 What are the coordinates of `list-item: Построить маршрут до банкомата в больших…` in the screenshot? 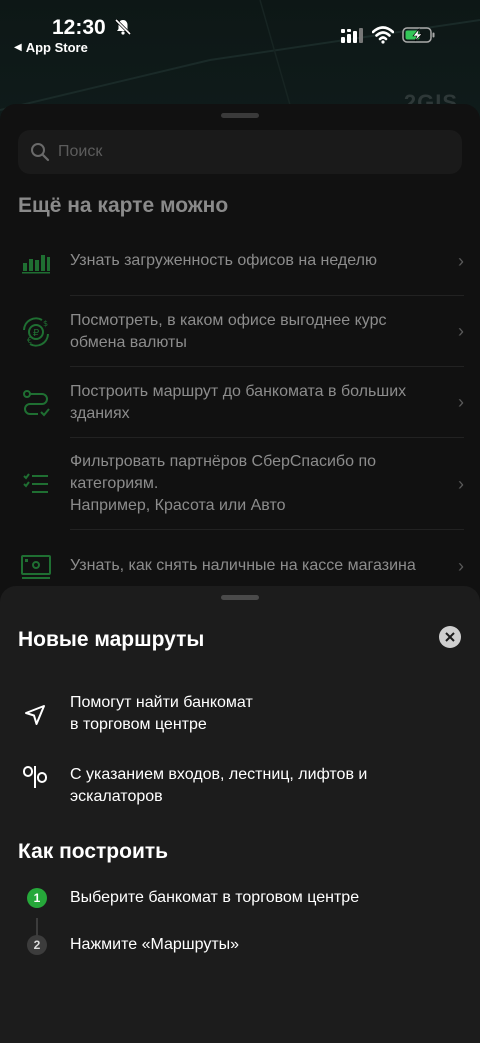 It's located at (240, 402).